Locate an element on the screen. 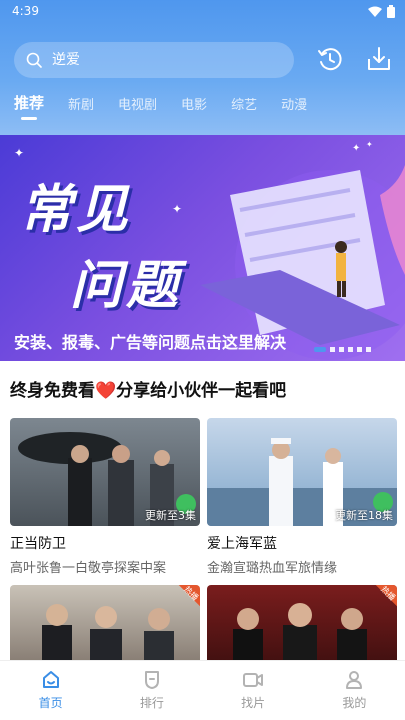 This screenshot has width=405, height=720. share-promo-text: 终身免费看❤️分享给小伙伴一起看吧 is located at coordinates (148, 388).